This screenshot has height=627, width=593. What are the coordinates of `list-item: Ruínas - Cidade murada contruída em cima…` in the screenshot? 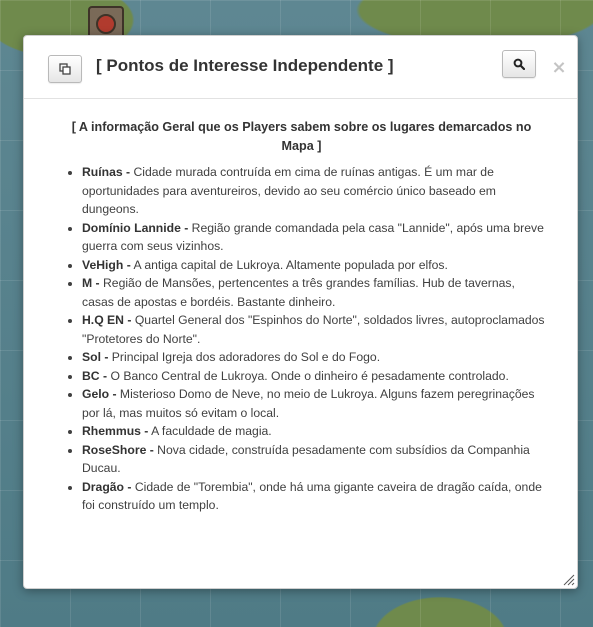 It's located at (315, 191).